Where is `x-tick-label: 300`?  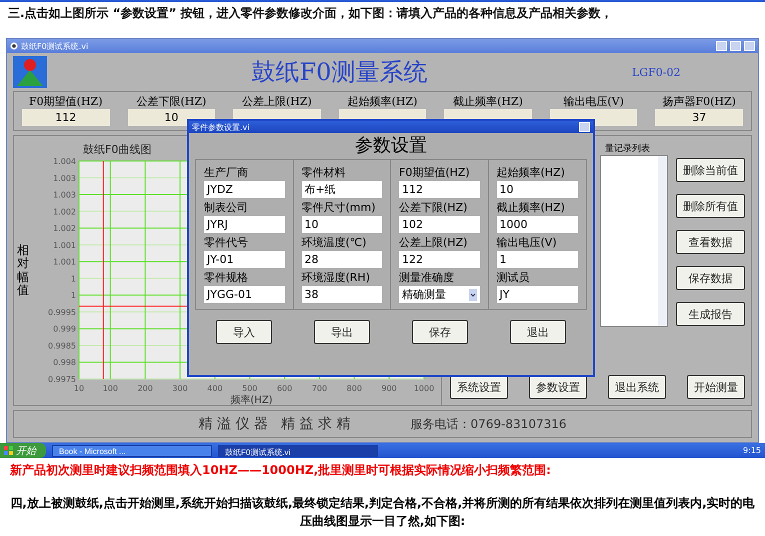
x-tick-label: 300 is located at coordinates (180, 388).